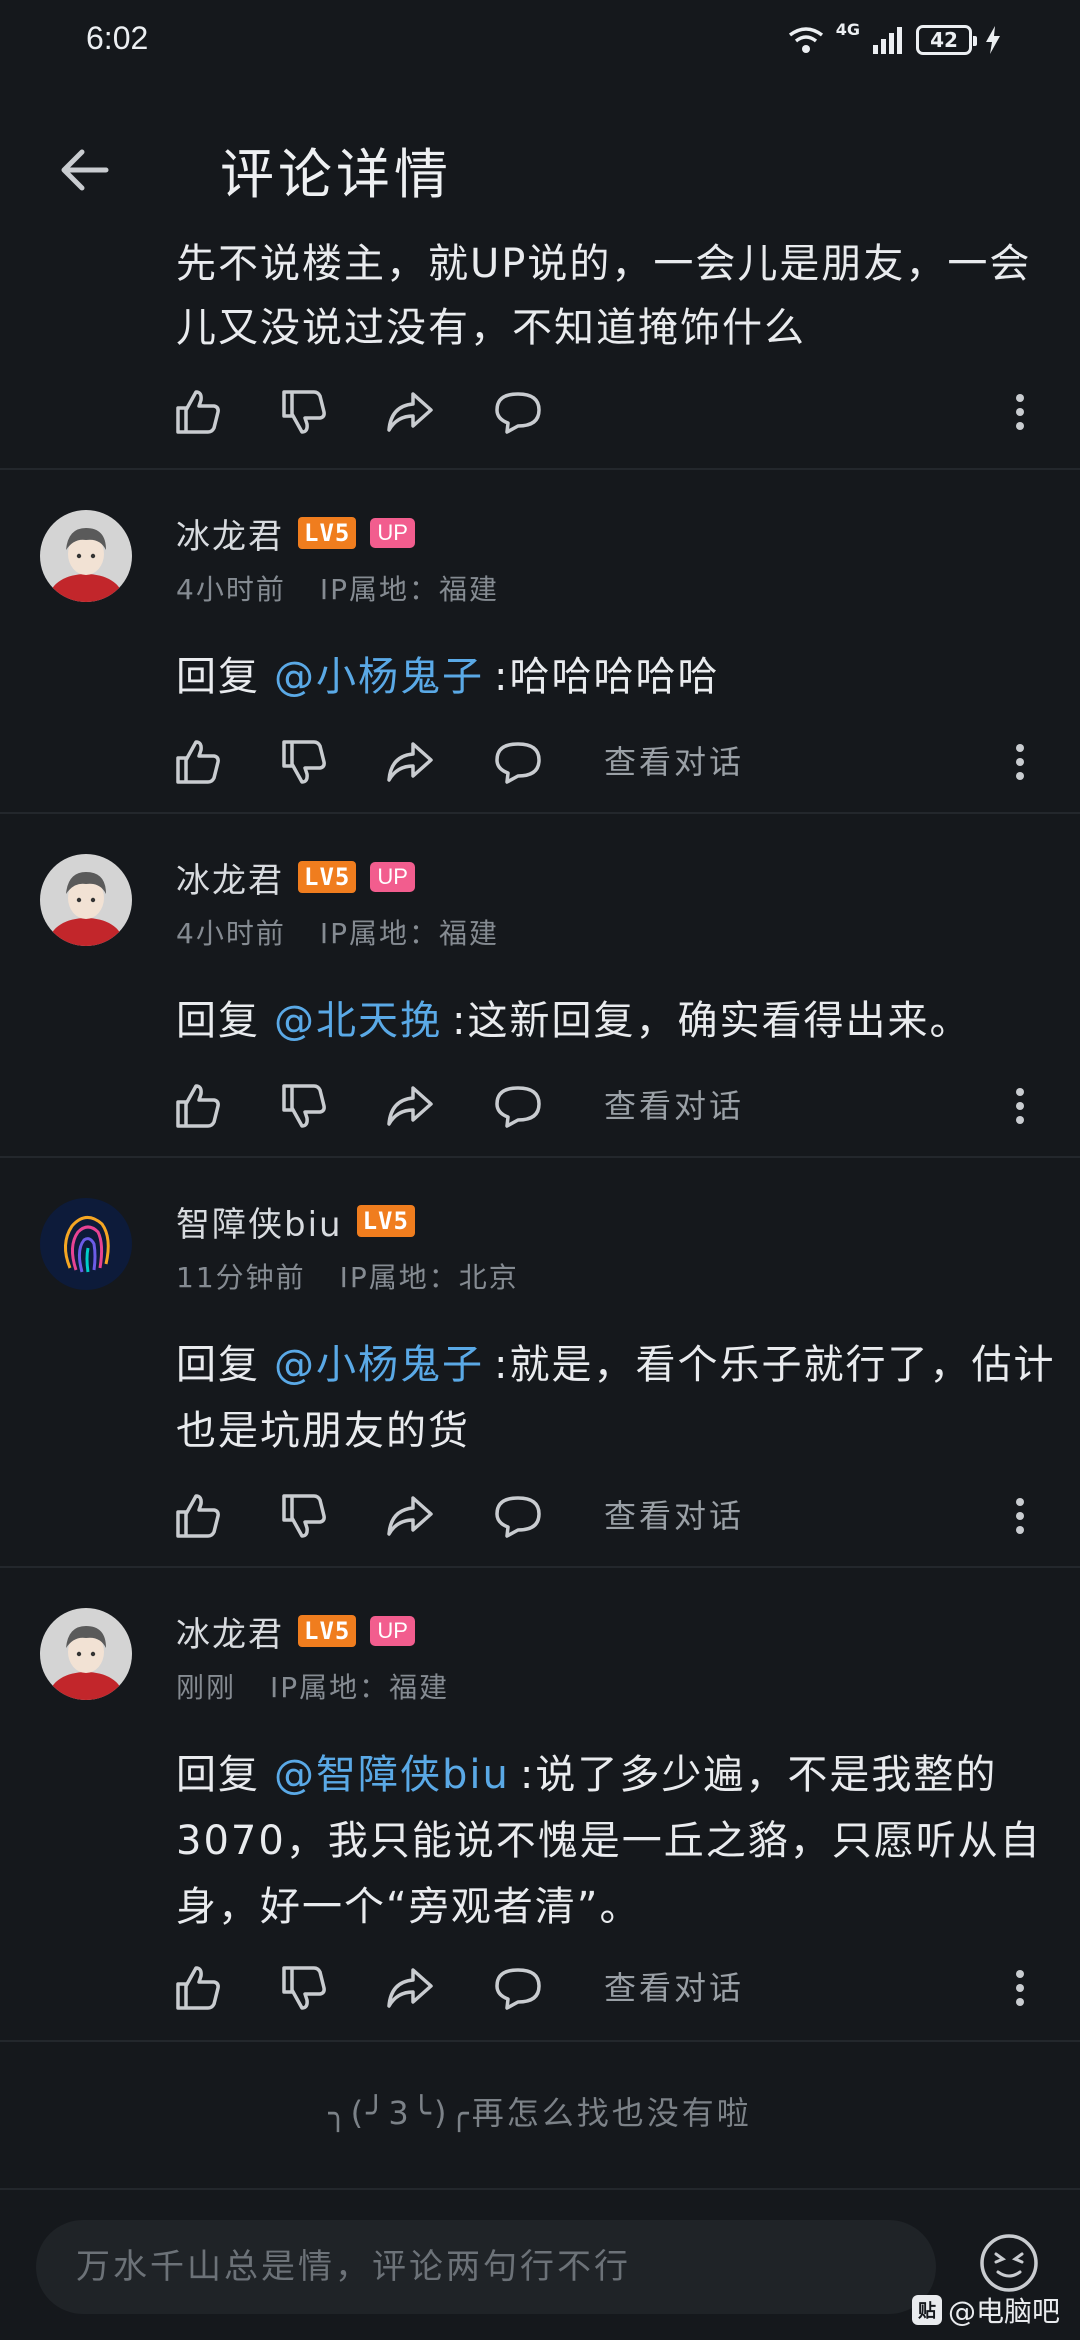  Describe the element at coordinates (392, 877) in the screenshot. I see `up-badge: UP` at that location.